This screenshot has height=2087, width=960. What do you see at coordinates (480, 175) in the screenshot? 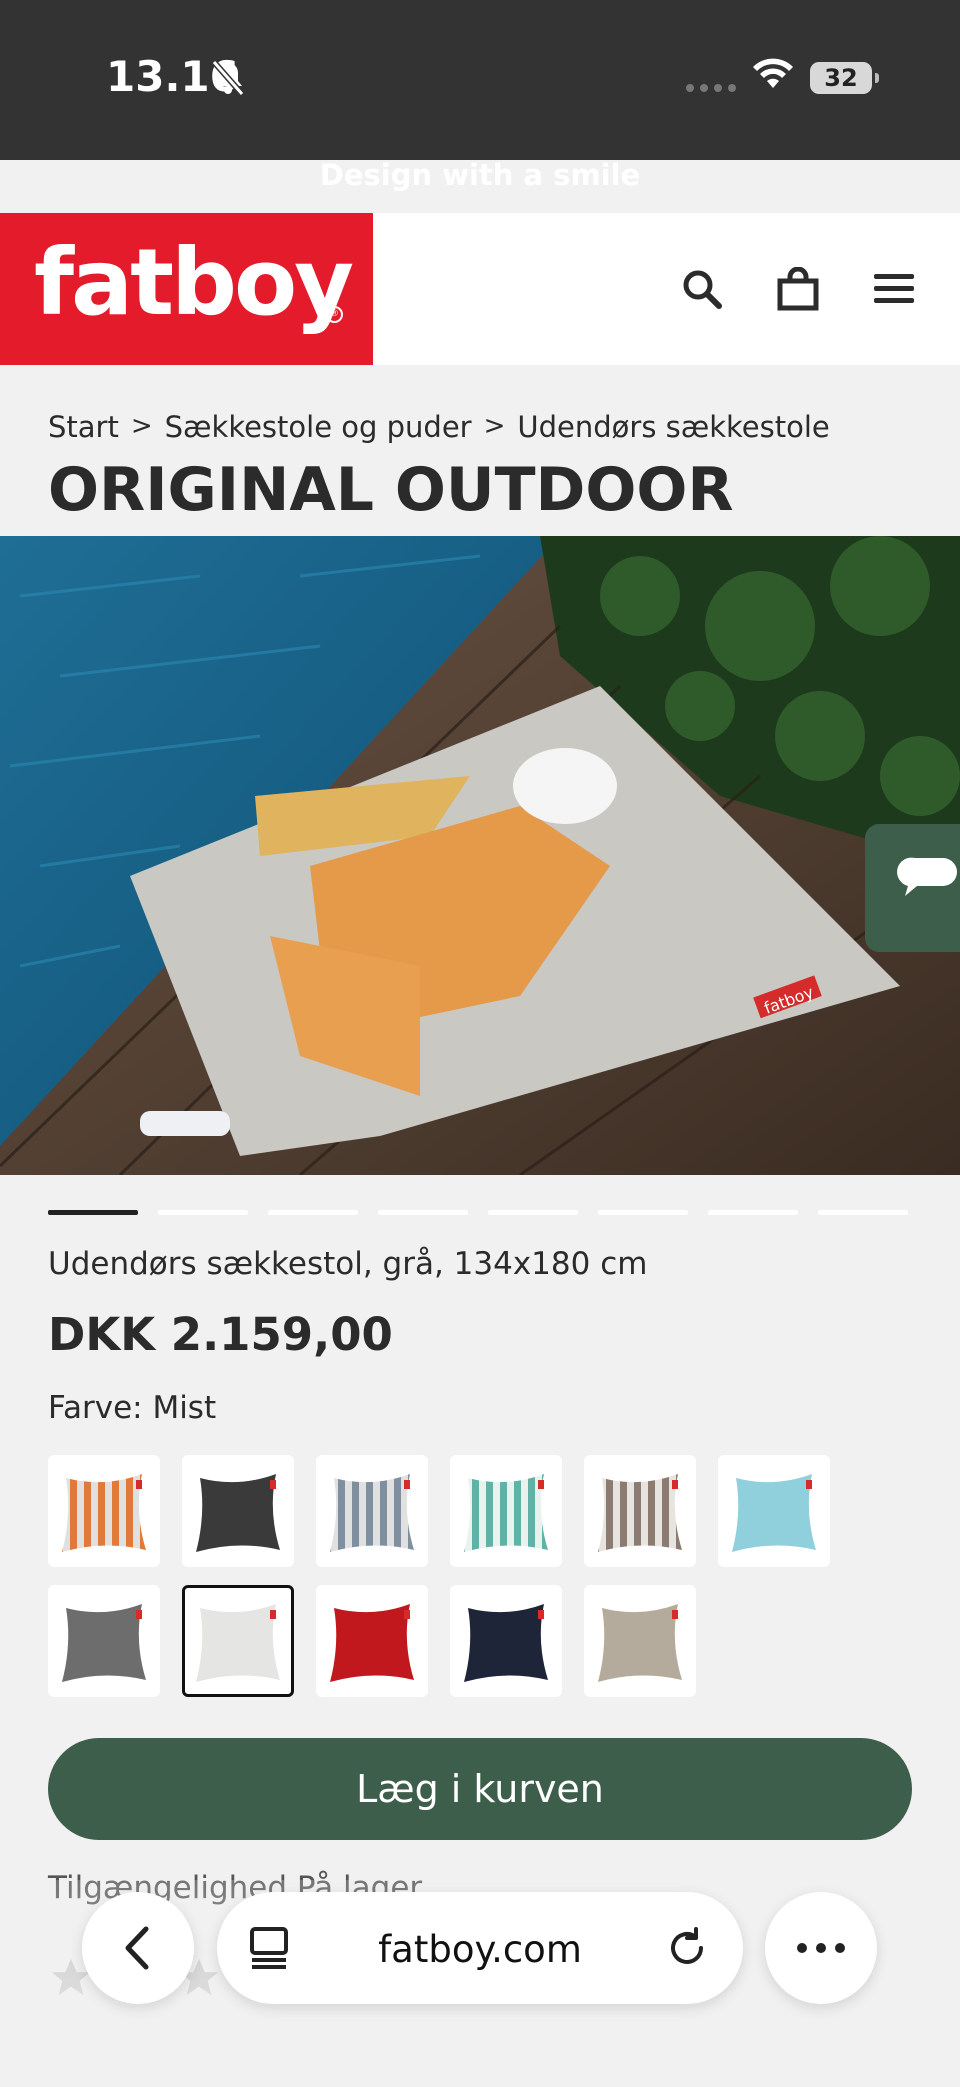
I see `brand-tagline: Design with a smile` at bounding box center [480, 175].